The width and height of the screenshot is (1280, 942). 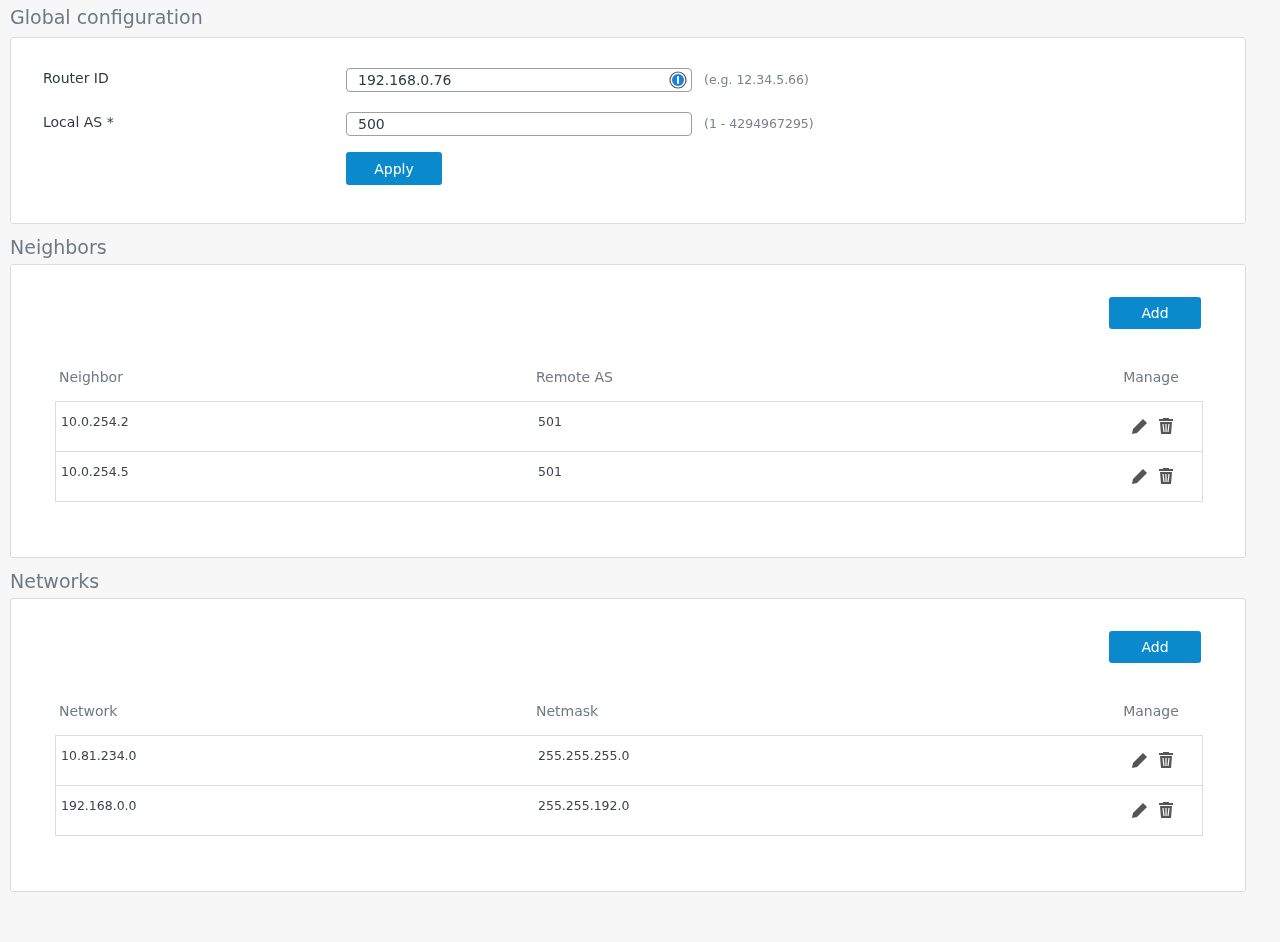 I want to click on section-title: Networks, so click(x=55, y=581).